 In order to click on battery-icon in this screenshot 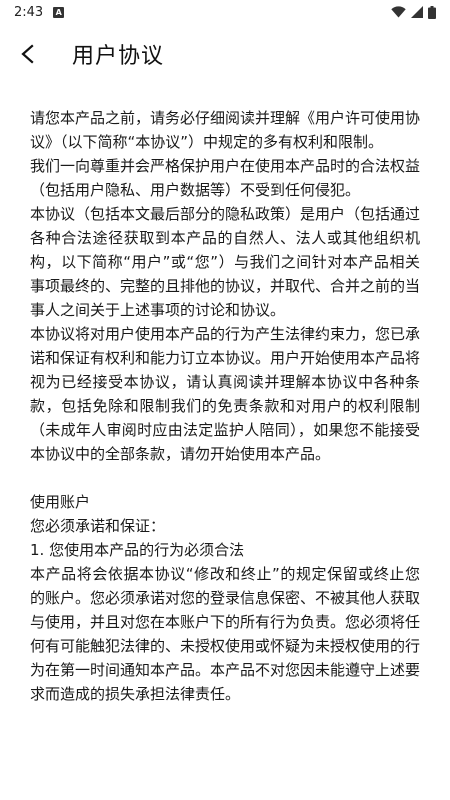, I will do `click(432, 12)`.